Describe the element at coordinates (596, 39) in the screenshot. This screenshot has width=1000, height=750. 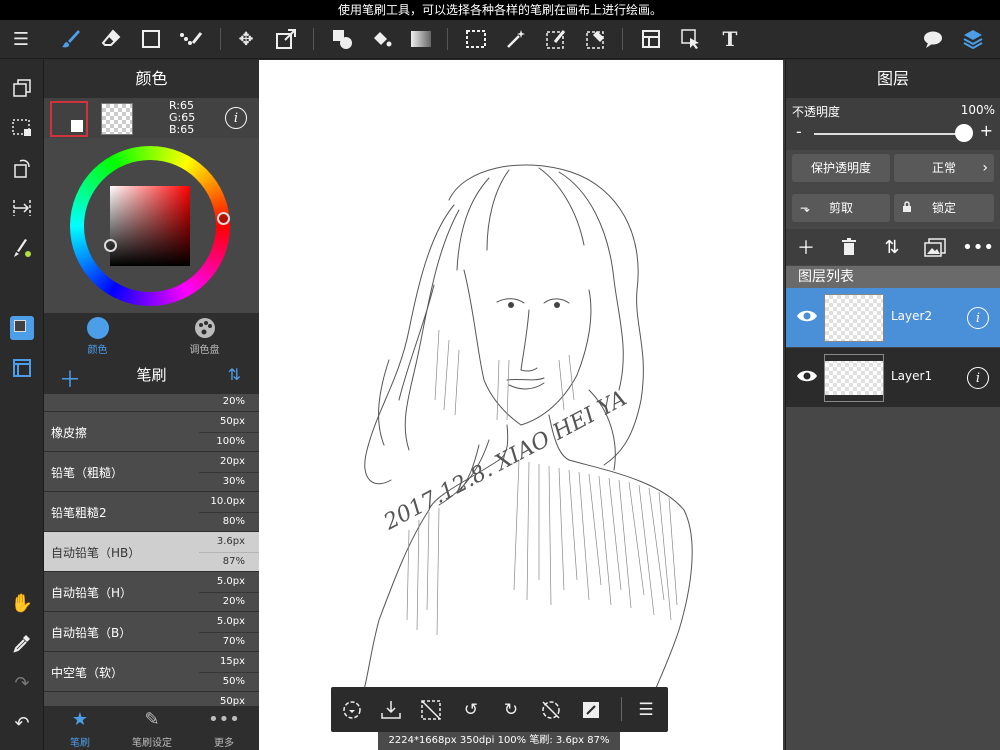
I see `select-eraser-icon` at that location.